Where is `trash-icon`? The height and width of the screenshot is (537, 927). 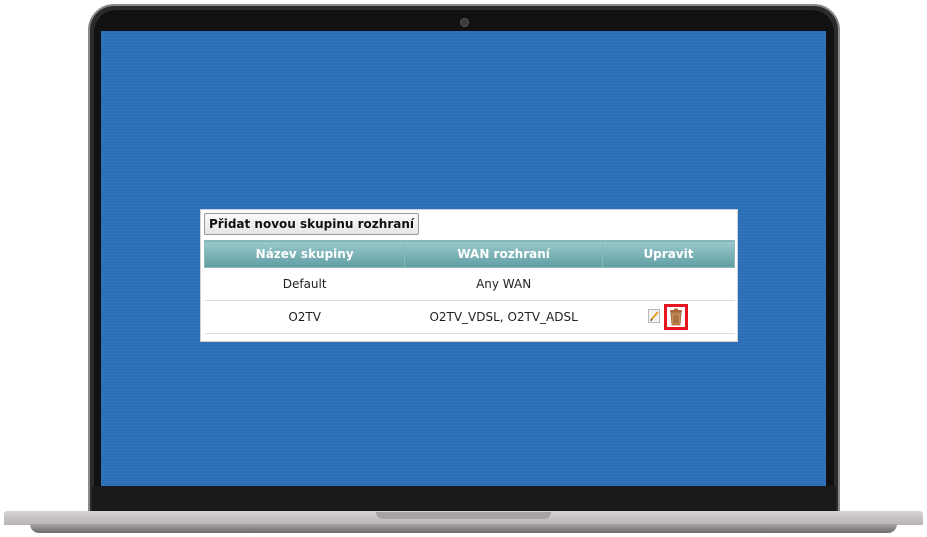
trash-icon is located at coordinates (676, 317).